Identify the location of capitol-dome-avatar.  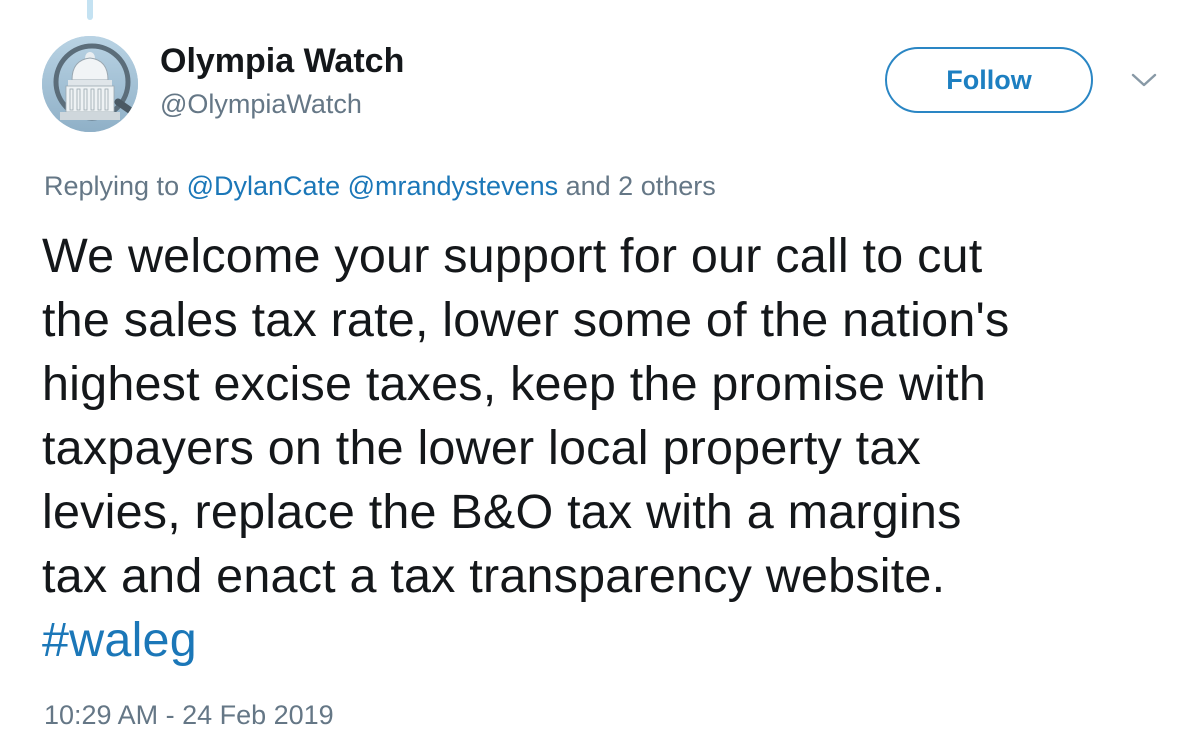
(90, 84).